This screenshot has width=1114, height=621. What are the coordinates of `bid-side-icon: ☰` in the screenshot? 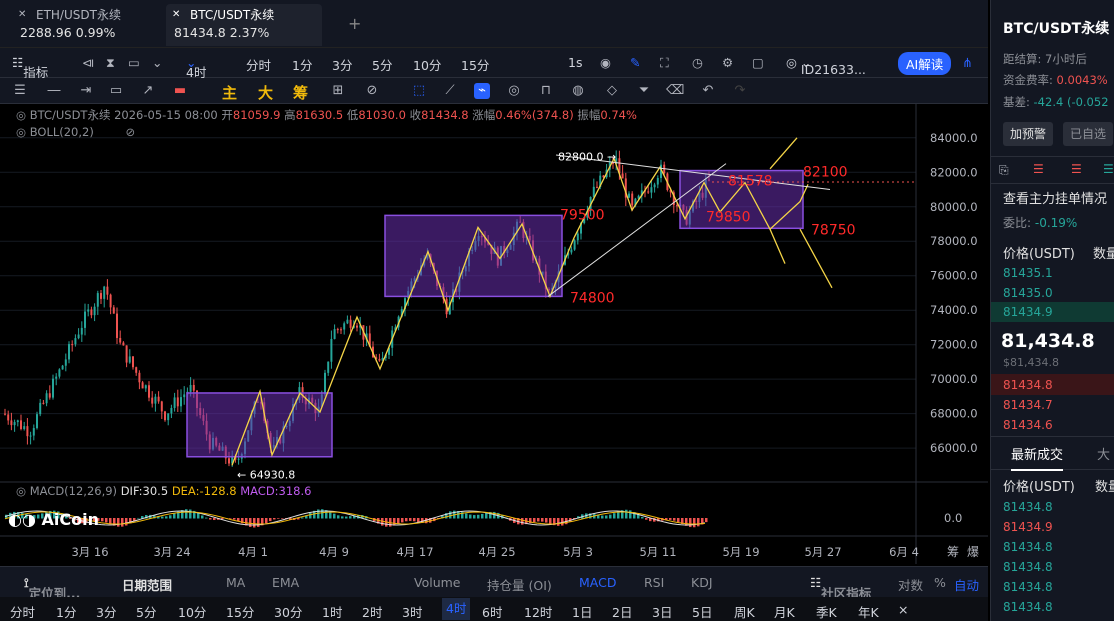 It's located at (1108, 169).